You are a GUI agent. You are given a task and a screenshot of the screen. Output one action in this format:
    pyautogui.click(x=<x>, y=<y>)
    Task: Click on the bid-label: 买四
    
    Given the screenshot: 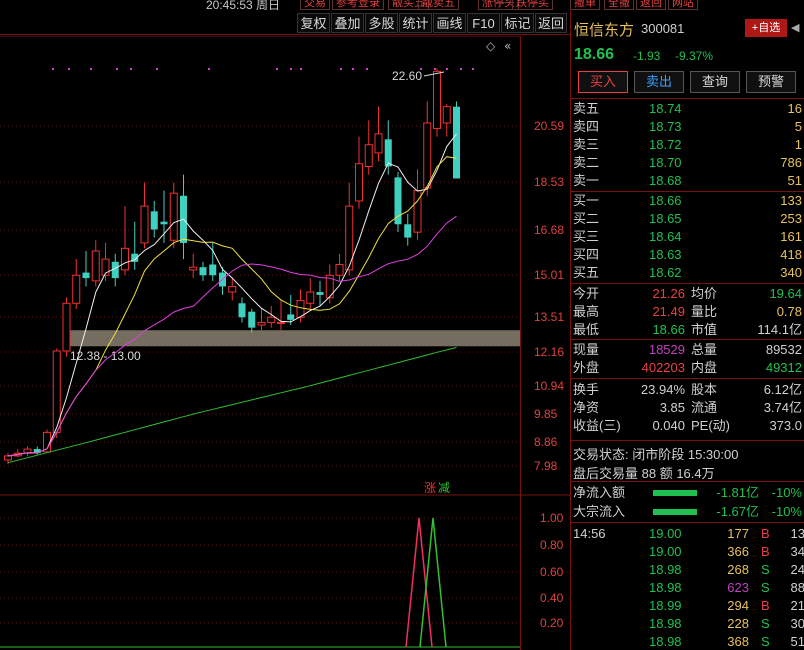 What is the action you would take?
    pyautogui.click(x=586, y=254)
    